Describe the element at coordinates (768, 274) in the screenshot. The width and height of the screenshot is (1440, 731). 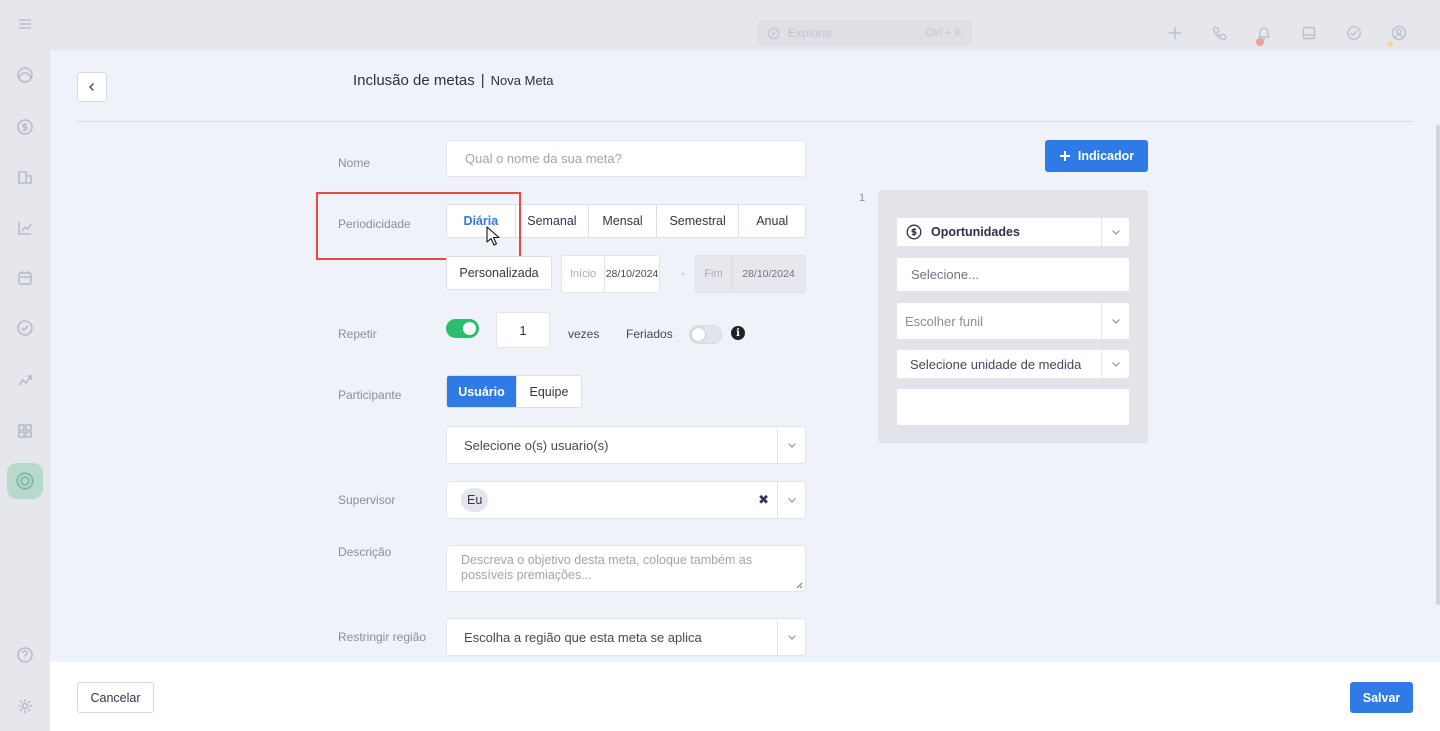
I see `fim-value: 28/10/2024` at that location.